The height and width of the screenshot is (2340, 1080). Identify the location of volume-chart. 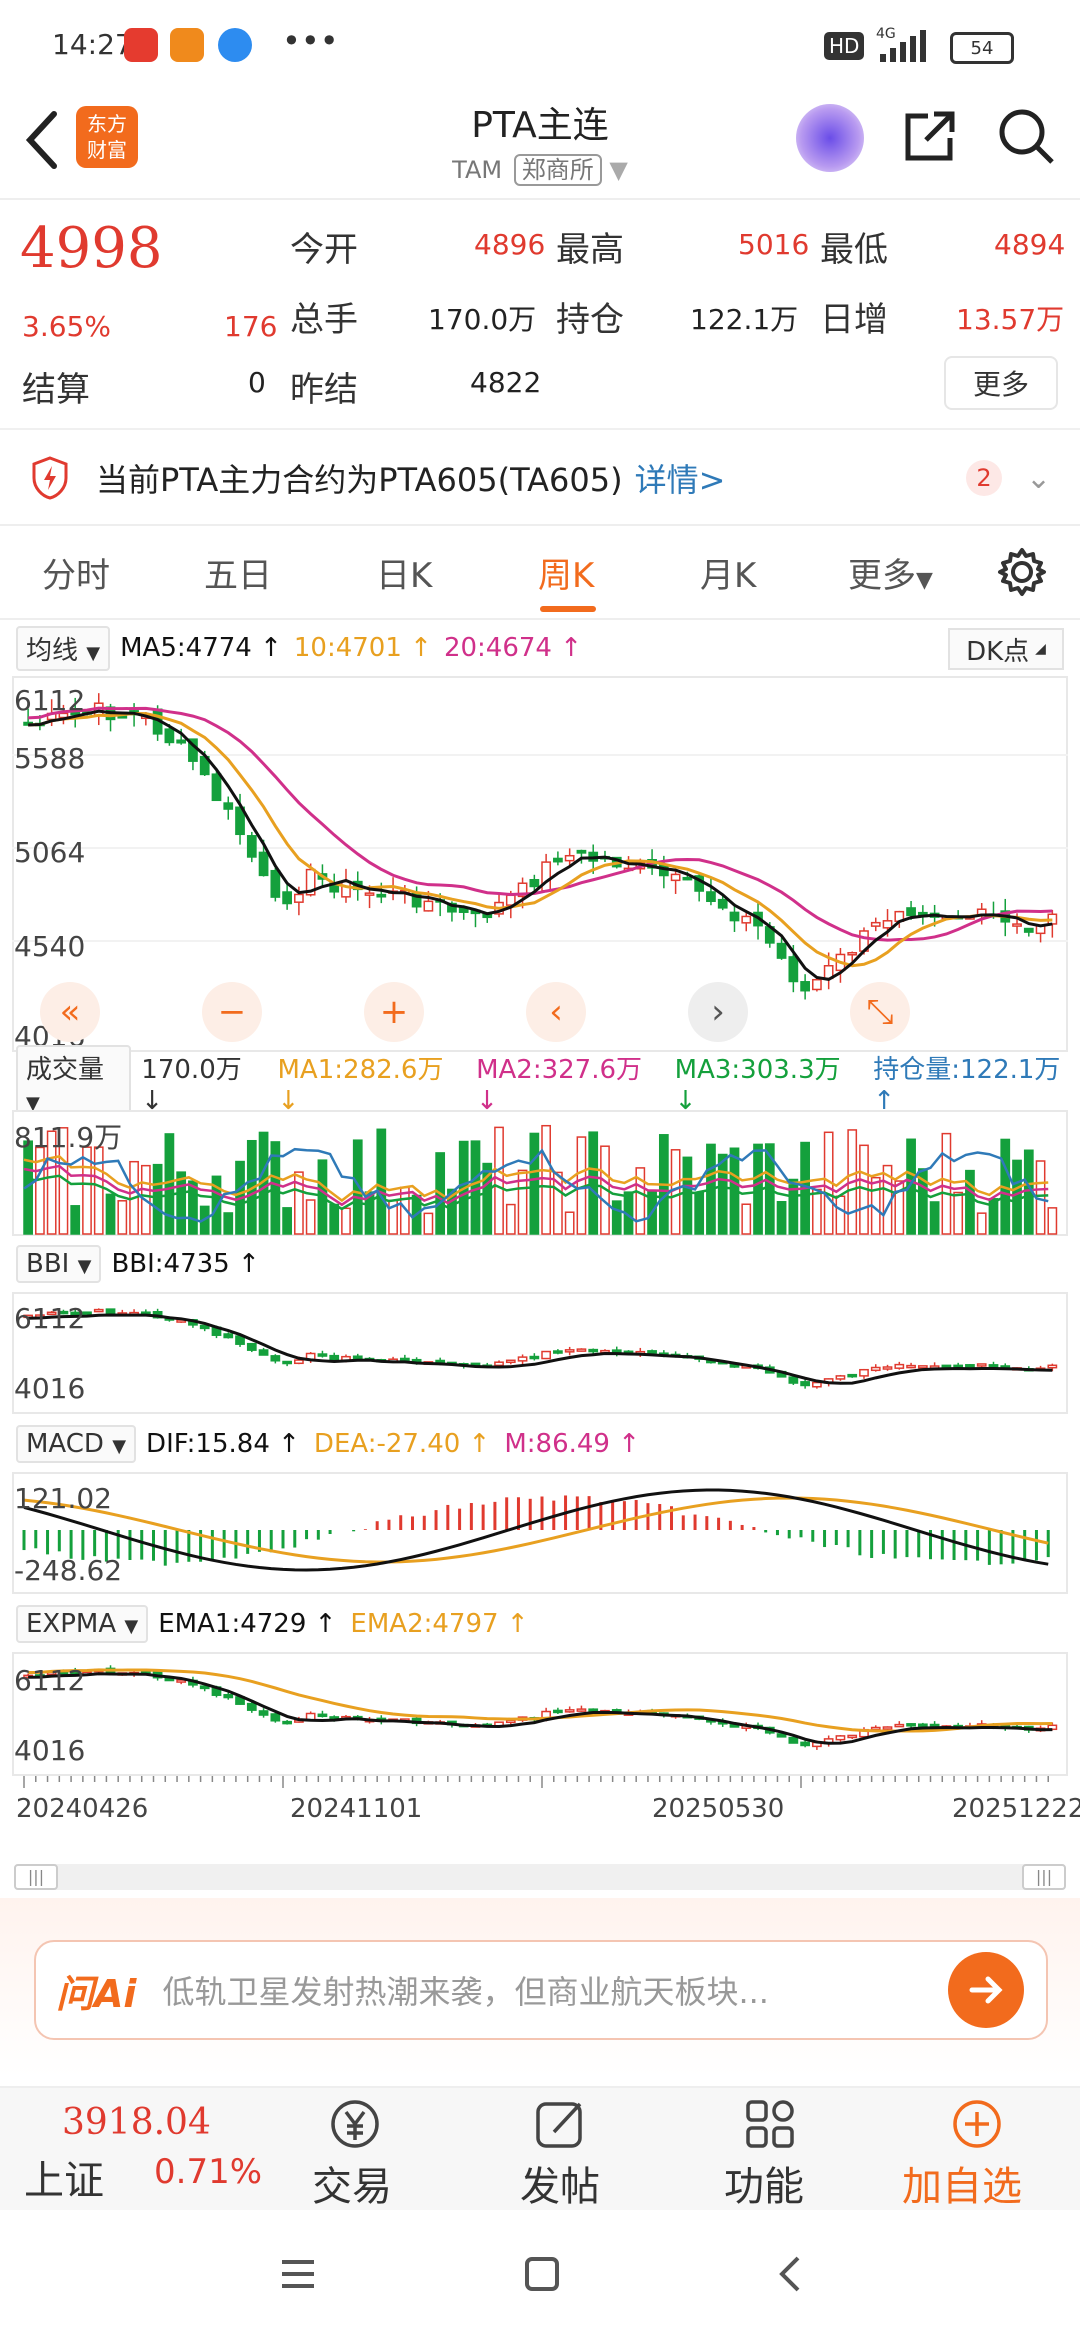
(540, 1173).